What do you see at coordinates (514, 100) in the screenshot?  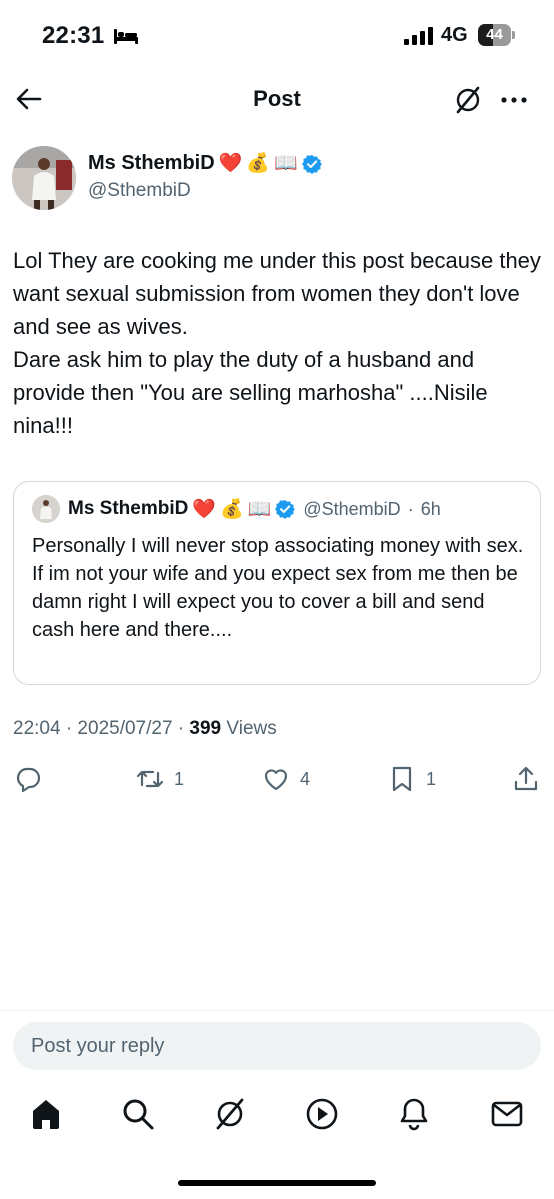 I see `more-icon` at bounding box center [514, 100].